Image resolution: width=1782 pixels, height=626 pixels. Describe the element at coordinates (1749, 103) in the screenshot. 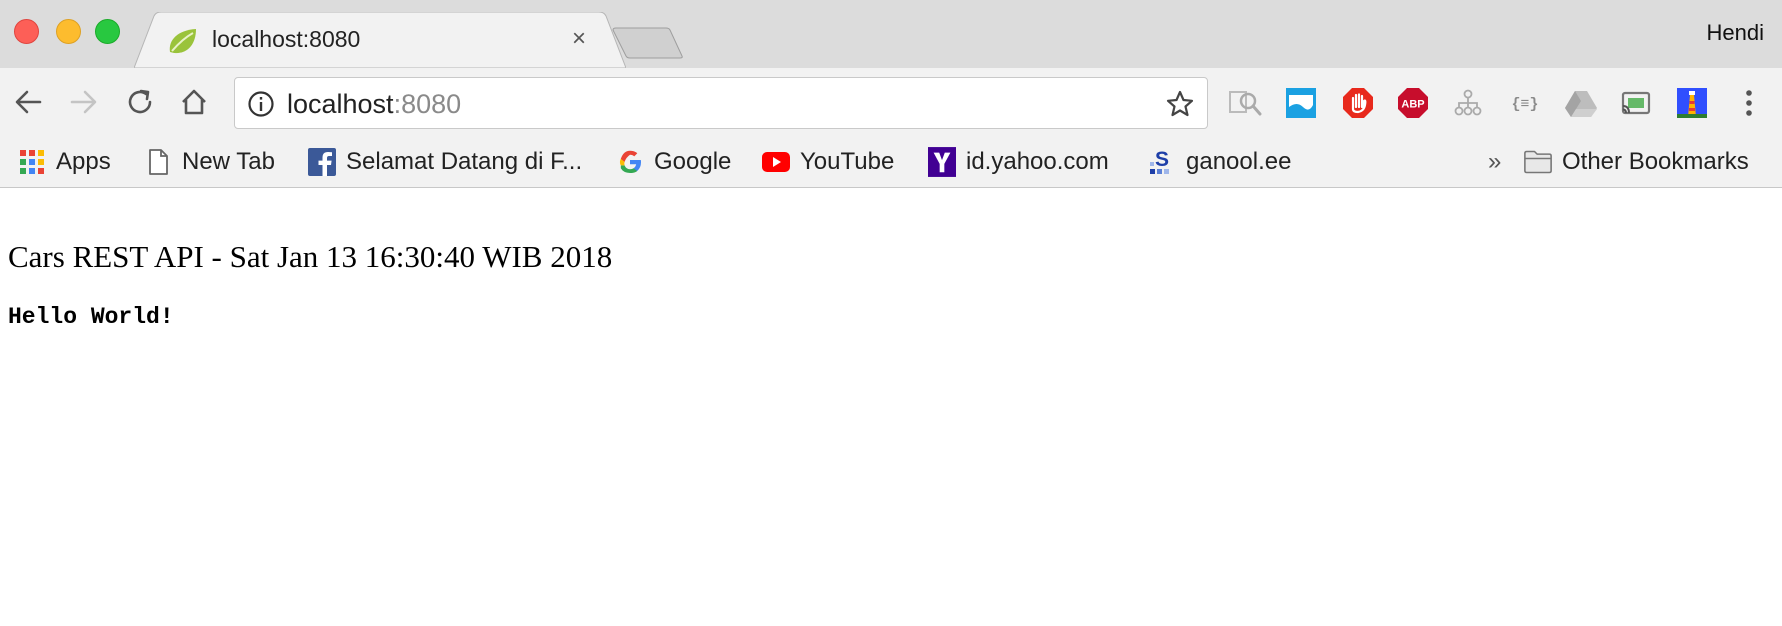

I see `menu-dots-icon` at that location.